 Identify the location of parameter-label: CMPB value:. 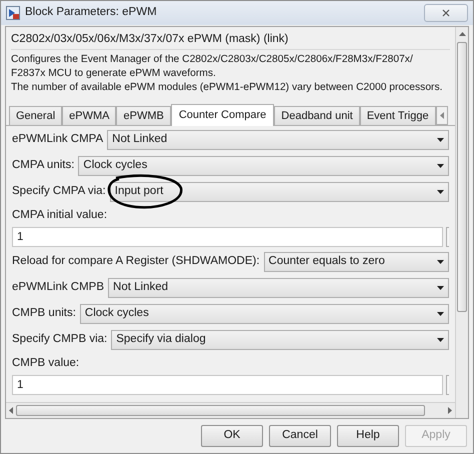
(46, 363).